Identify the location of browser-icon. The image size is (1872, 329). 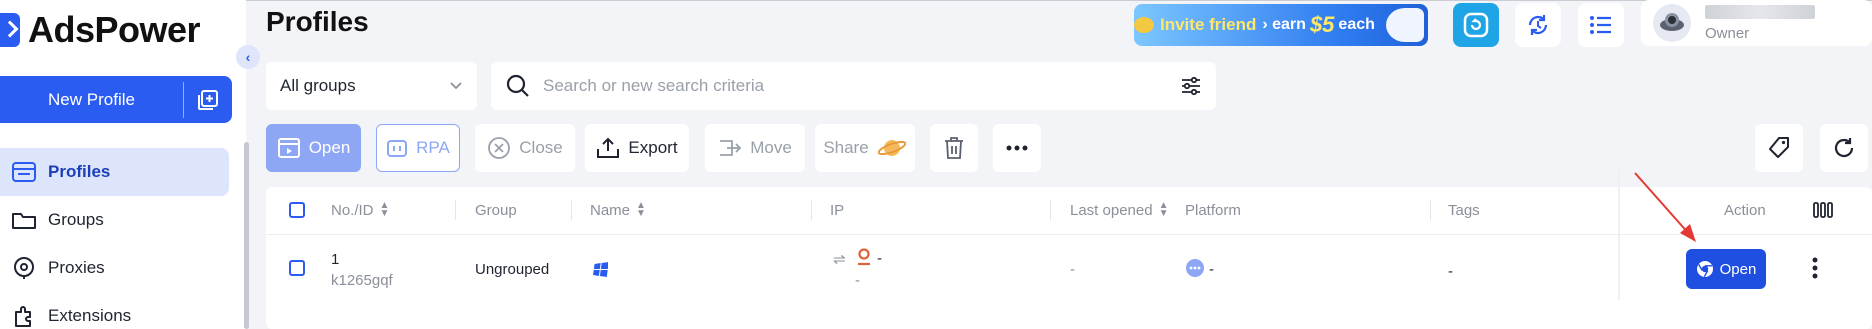
(1704, 269).